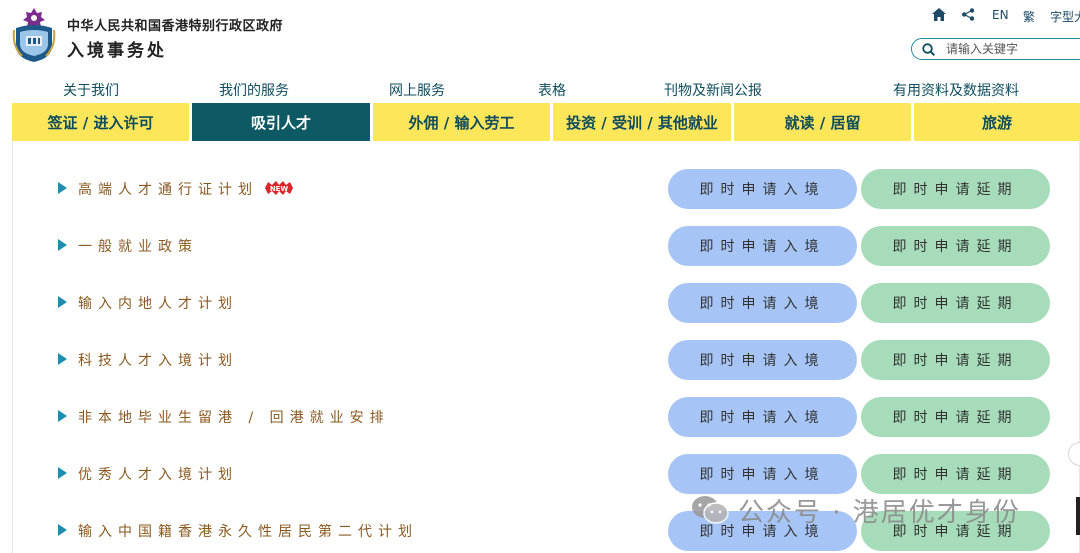  I want to click on search-icon, so click(928, 49).